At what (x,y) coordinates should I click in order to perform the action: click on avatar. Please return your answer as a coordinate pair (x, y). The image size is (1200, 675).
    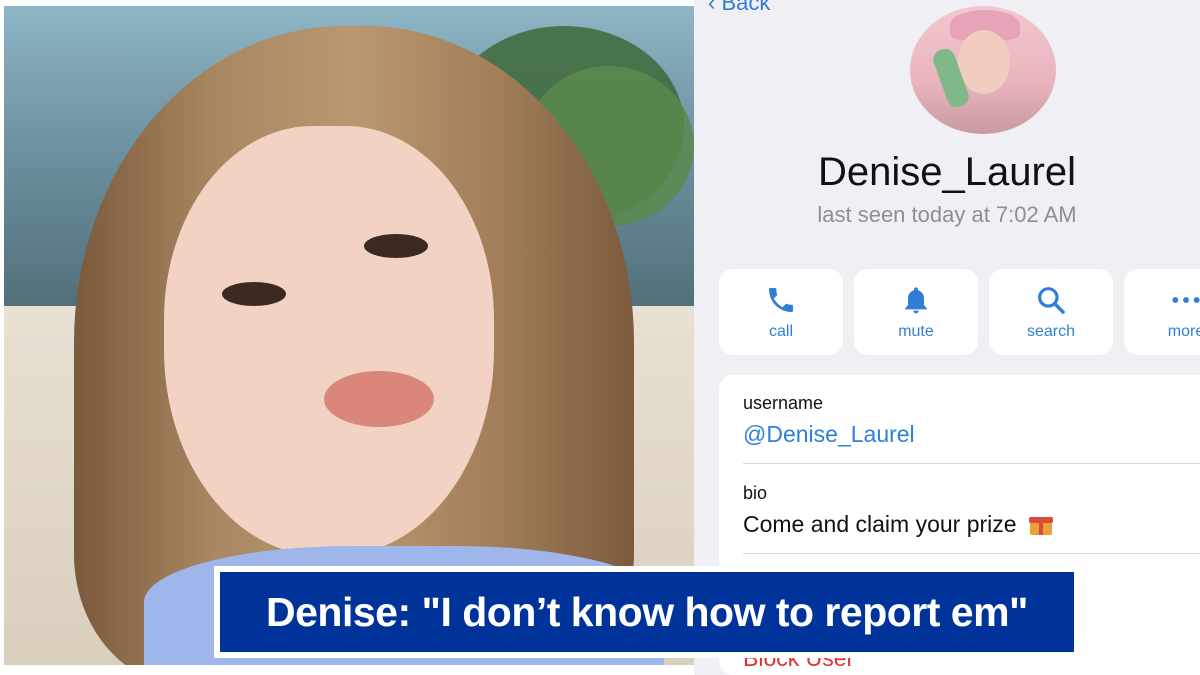
    Looking at the image, I should click on (983, 70).